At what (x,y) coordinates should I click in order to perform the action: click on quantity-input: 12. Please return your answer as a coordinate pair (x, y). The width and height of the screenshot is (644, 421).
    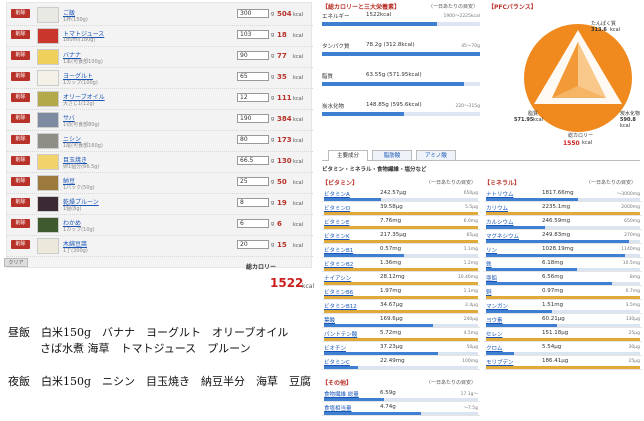
    Looking at the image, I should click on (253, 97).